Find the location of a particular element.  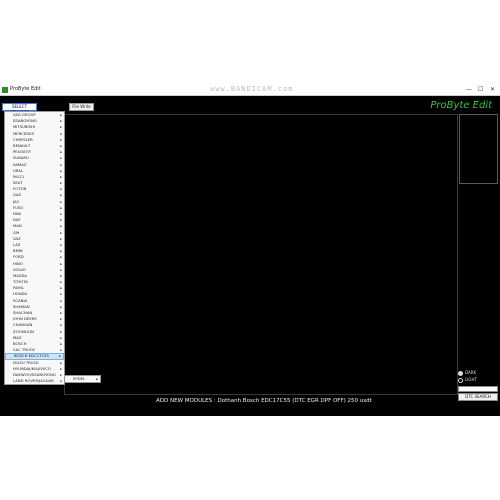

menu-item-label: ZOOMLION is located at coordinates (23, 331).